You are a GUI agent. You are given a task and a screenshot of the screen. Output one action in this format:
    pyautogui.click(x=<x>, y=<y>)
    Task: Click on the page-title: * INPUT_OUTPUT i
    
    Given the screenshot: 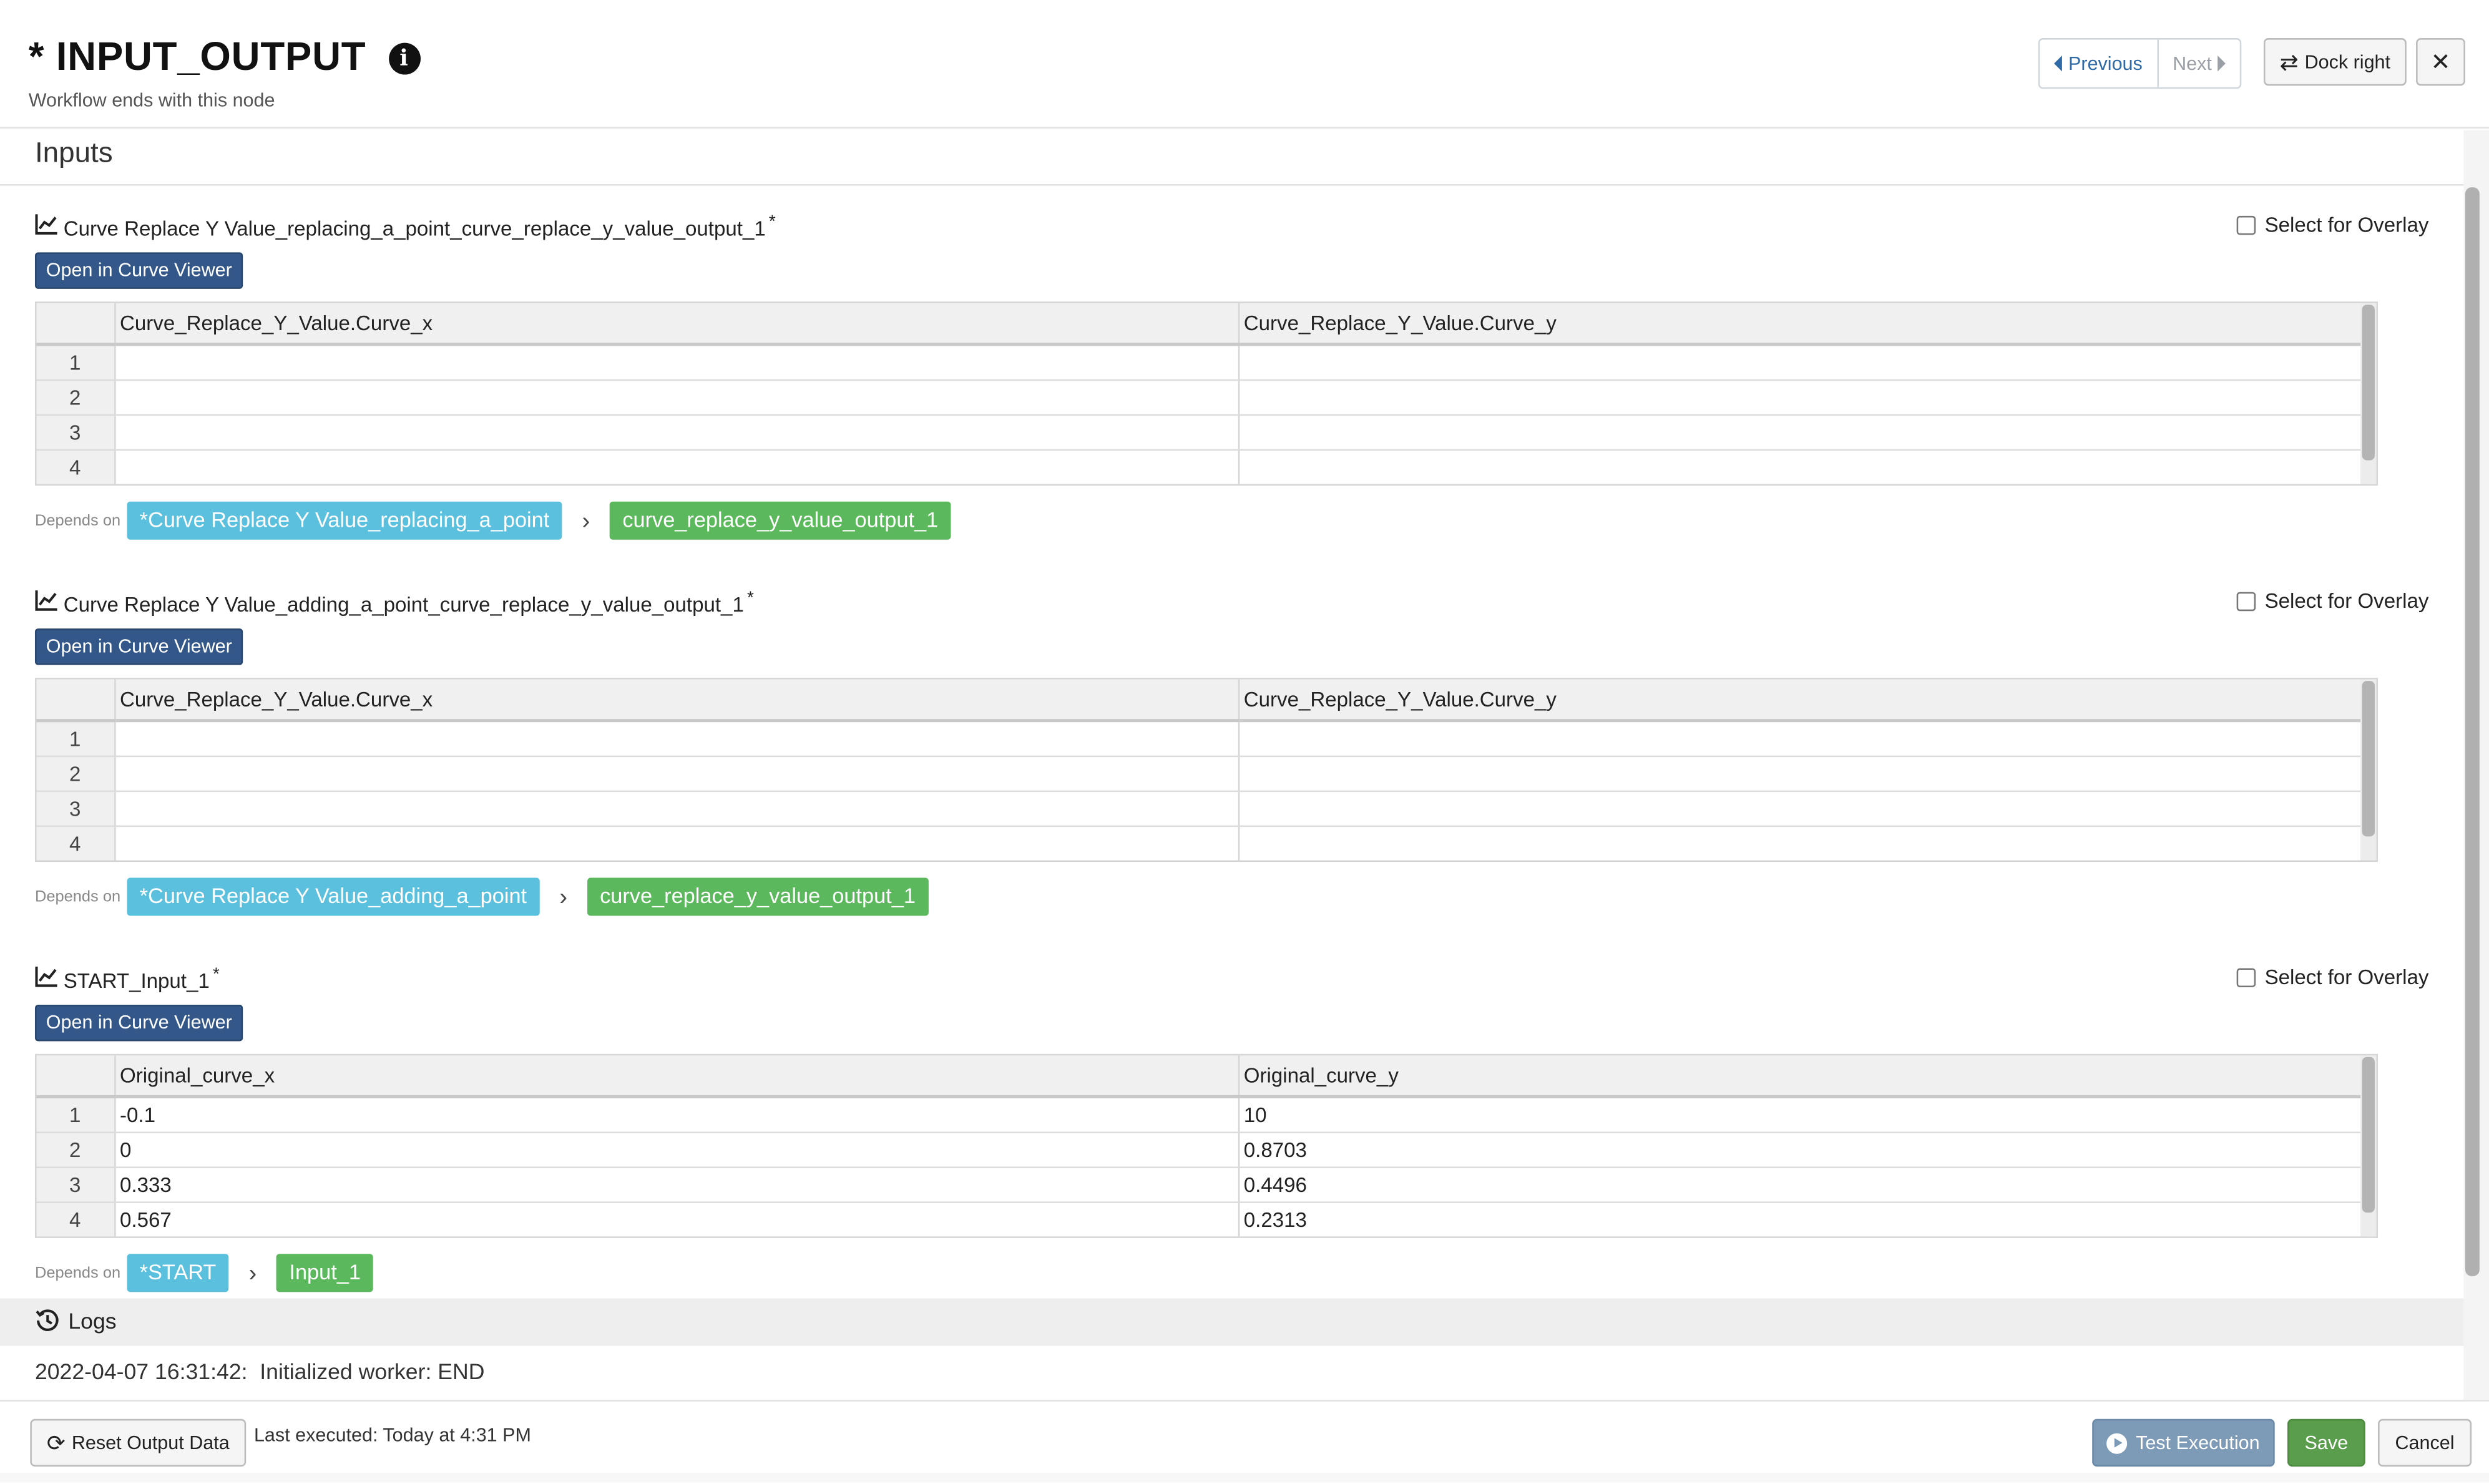 What is the action you would take?
    pyautogui.click(x=224, y=58)
    